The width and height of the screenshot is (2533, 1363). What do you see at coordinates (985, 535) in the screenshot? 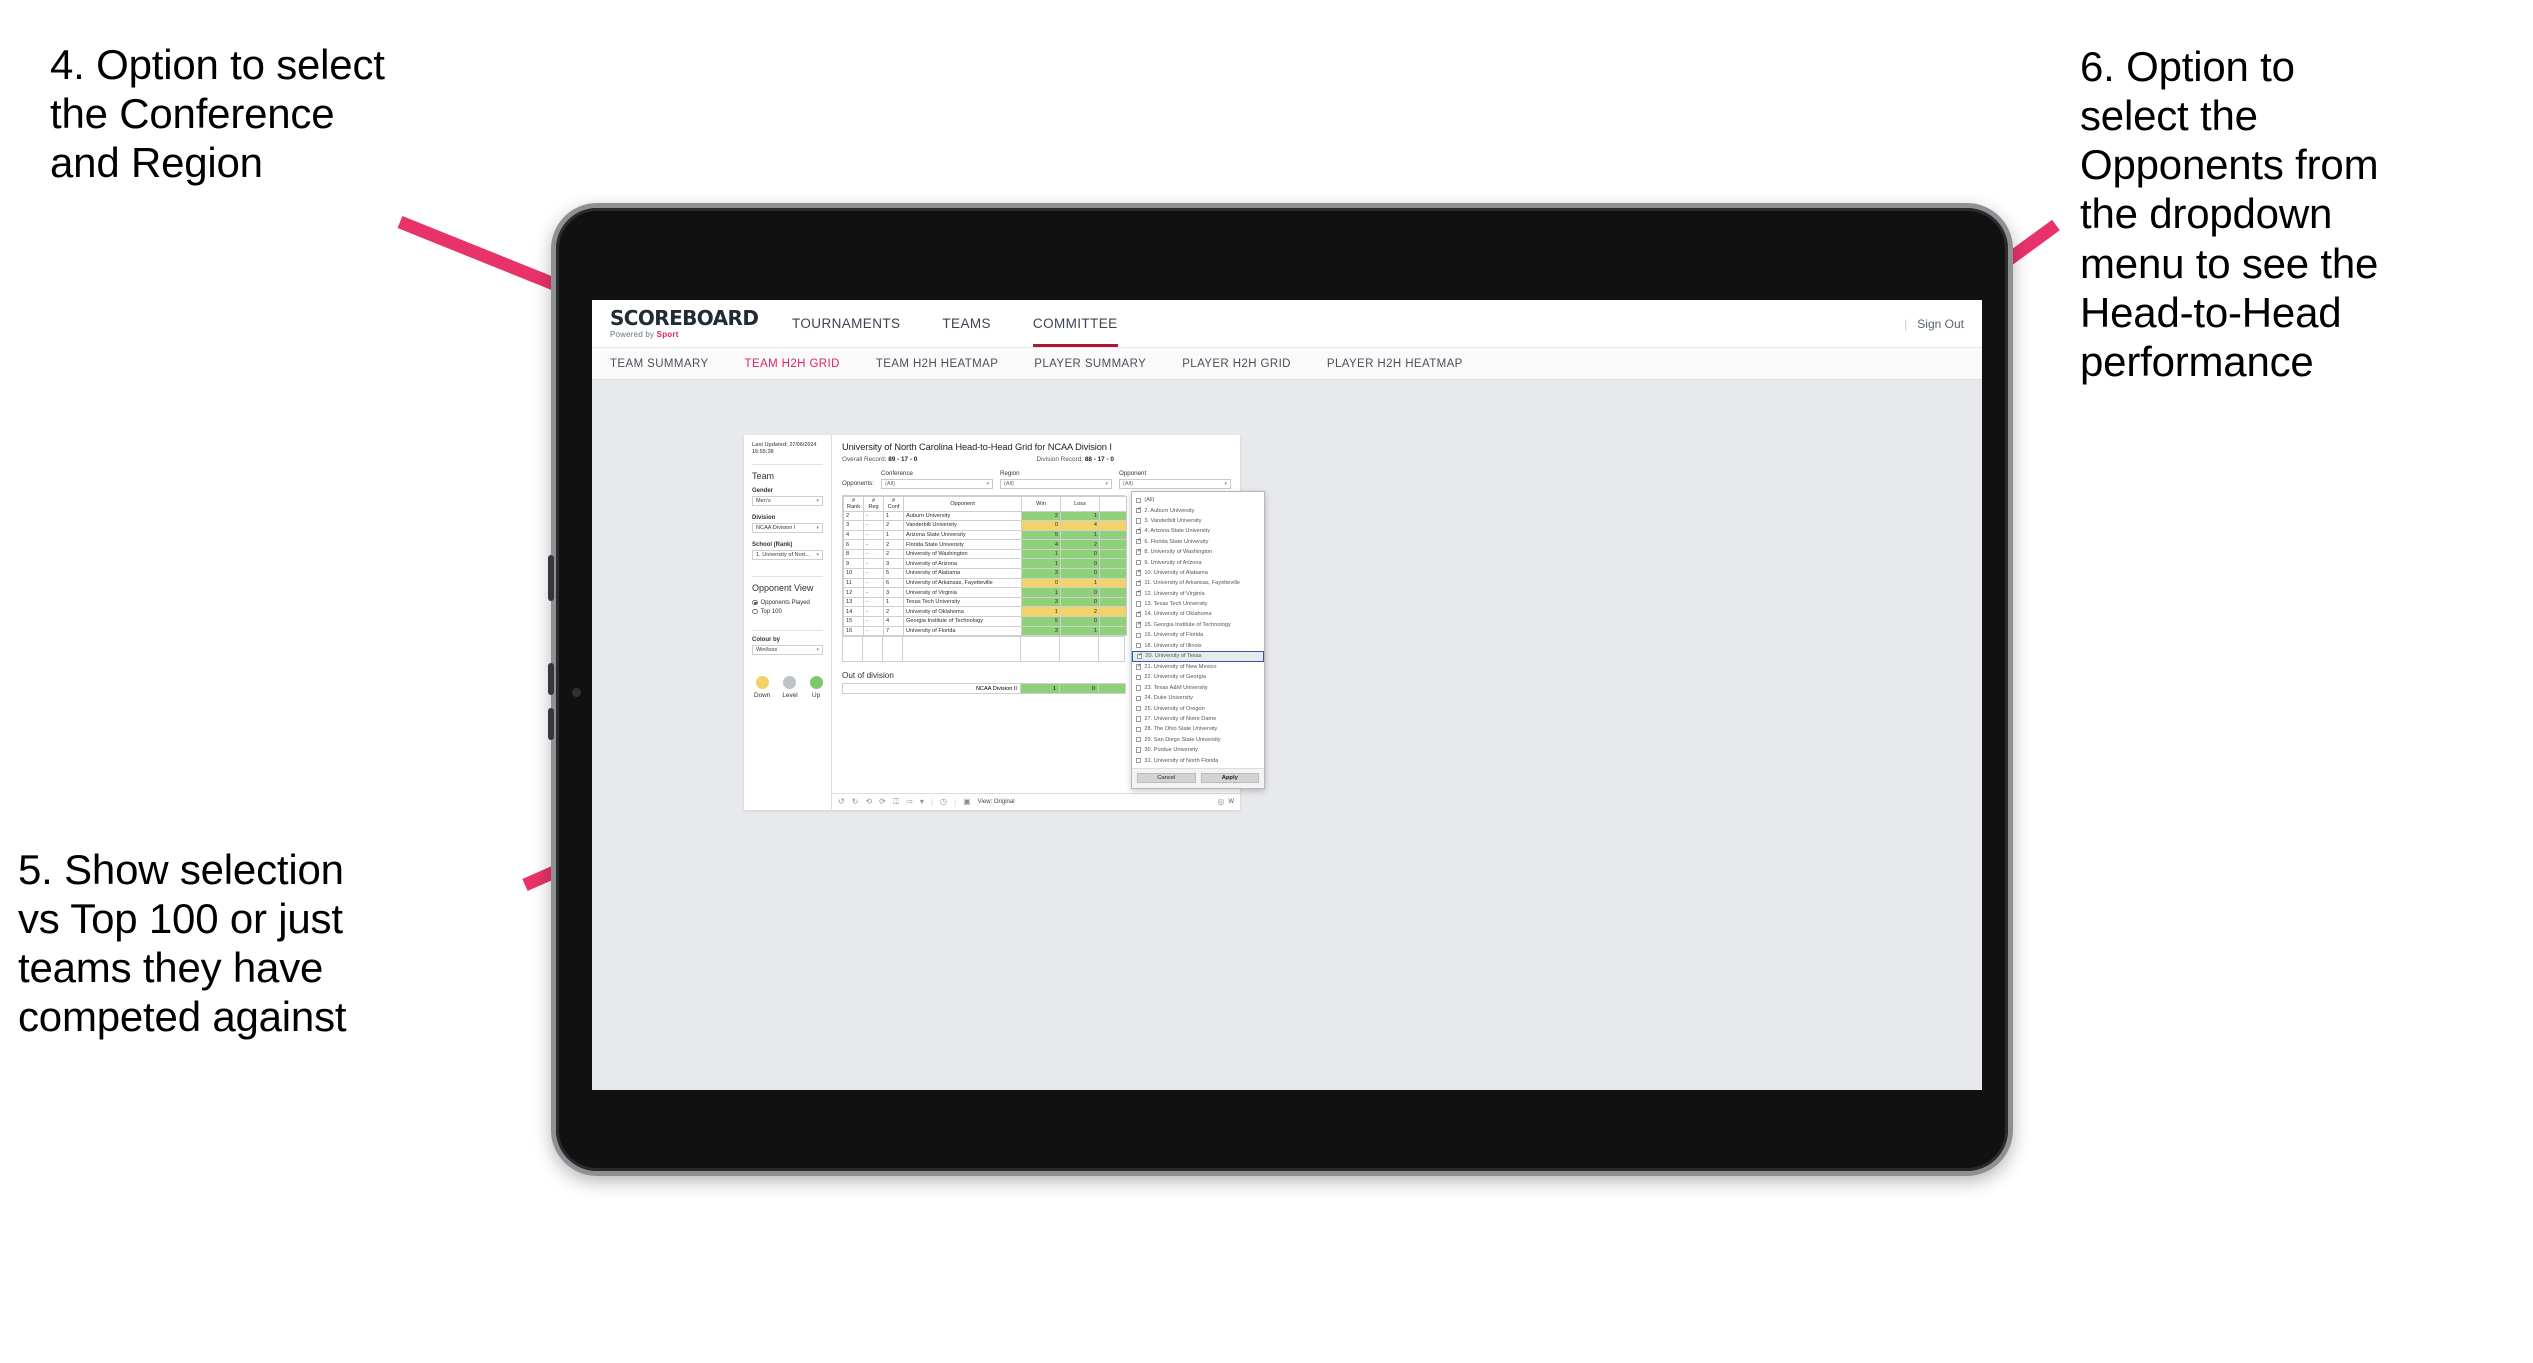
I see `table-row: 4-1 Arizona State University 5 1` at bounding box center [985, 535].